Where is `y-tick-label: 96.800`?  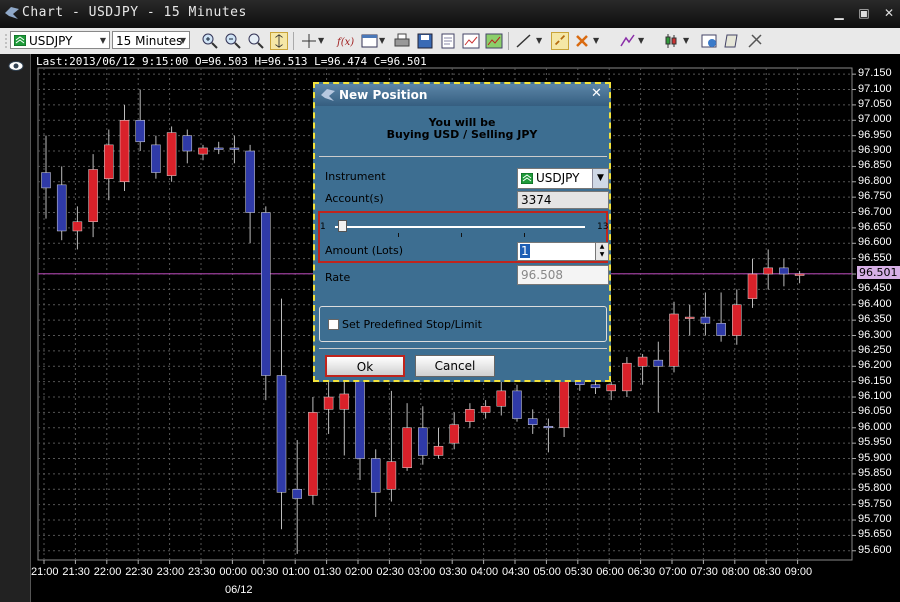
y-tick-label: 96.800 is located at coordinates (875, 180).